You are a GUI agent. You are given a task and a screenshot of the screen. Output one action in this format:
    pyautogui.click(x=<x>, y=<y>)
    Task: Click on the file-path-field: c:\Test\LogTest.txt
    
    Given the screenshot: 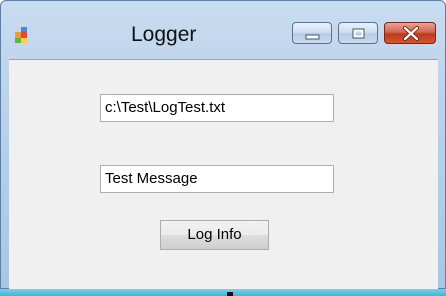 What is the action you would take?
    pyautogui.click(x=217, y=108)
    